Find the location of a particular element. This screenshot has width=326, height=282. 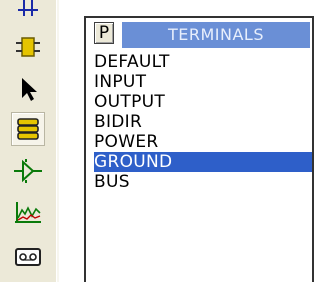

terminal-list-item-ground: GROUND is located at coordinates (203, 162).